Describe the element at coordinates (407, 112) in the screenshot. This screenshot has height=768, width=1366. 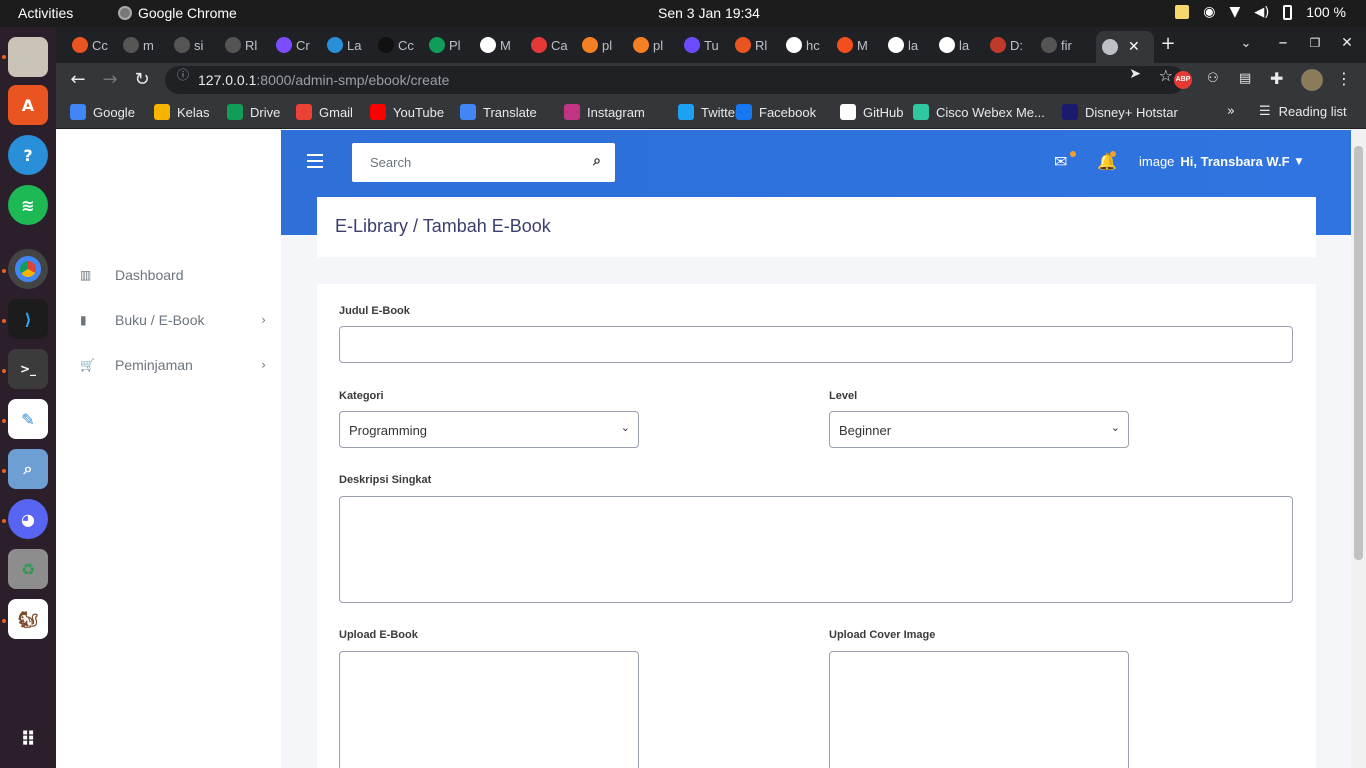
I see `bookmark-4: YouTube` at that location.